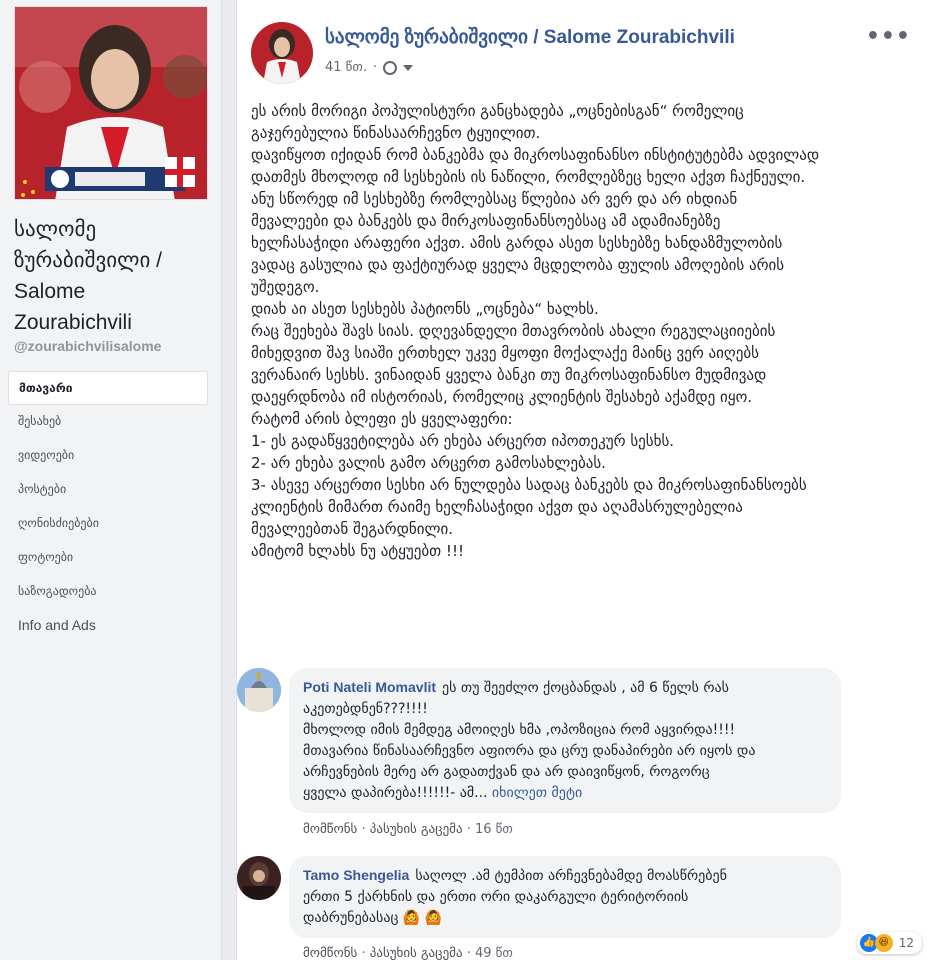  What do you see at coordinates (408, 67) in the screenshot?
I see `chevron-down-icon` at bounding box center [408, 67].